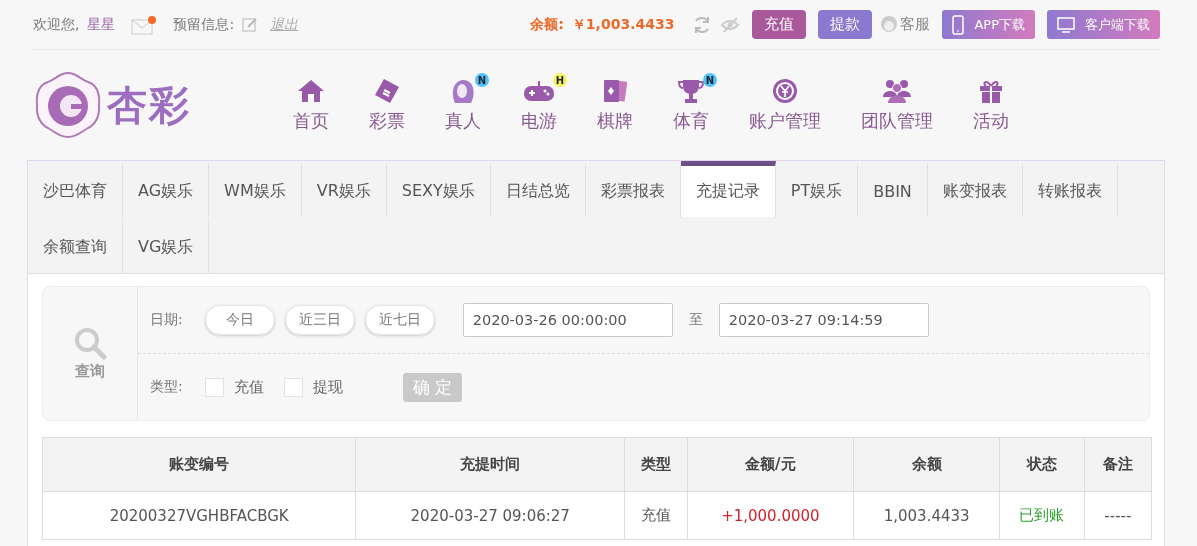 This screenshot has width=1197, height=546. I want to click on nav-item: 活动, so click(991, 105).